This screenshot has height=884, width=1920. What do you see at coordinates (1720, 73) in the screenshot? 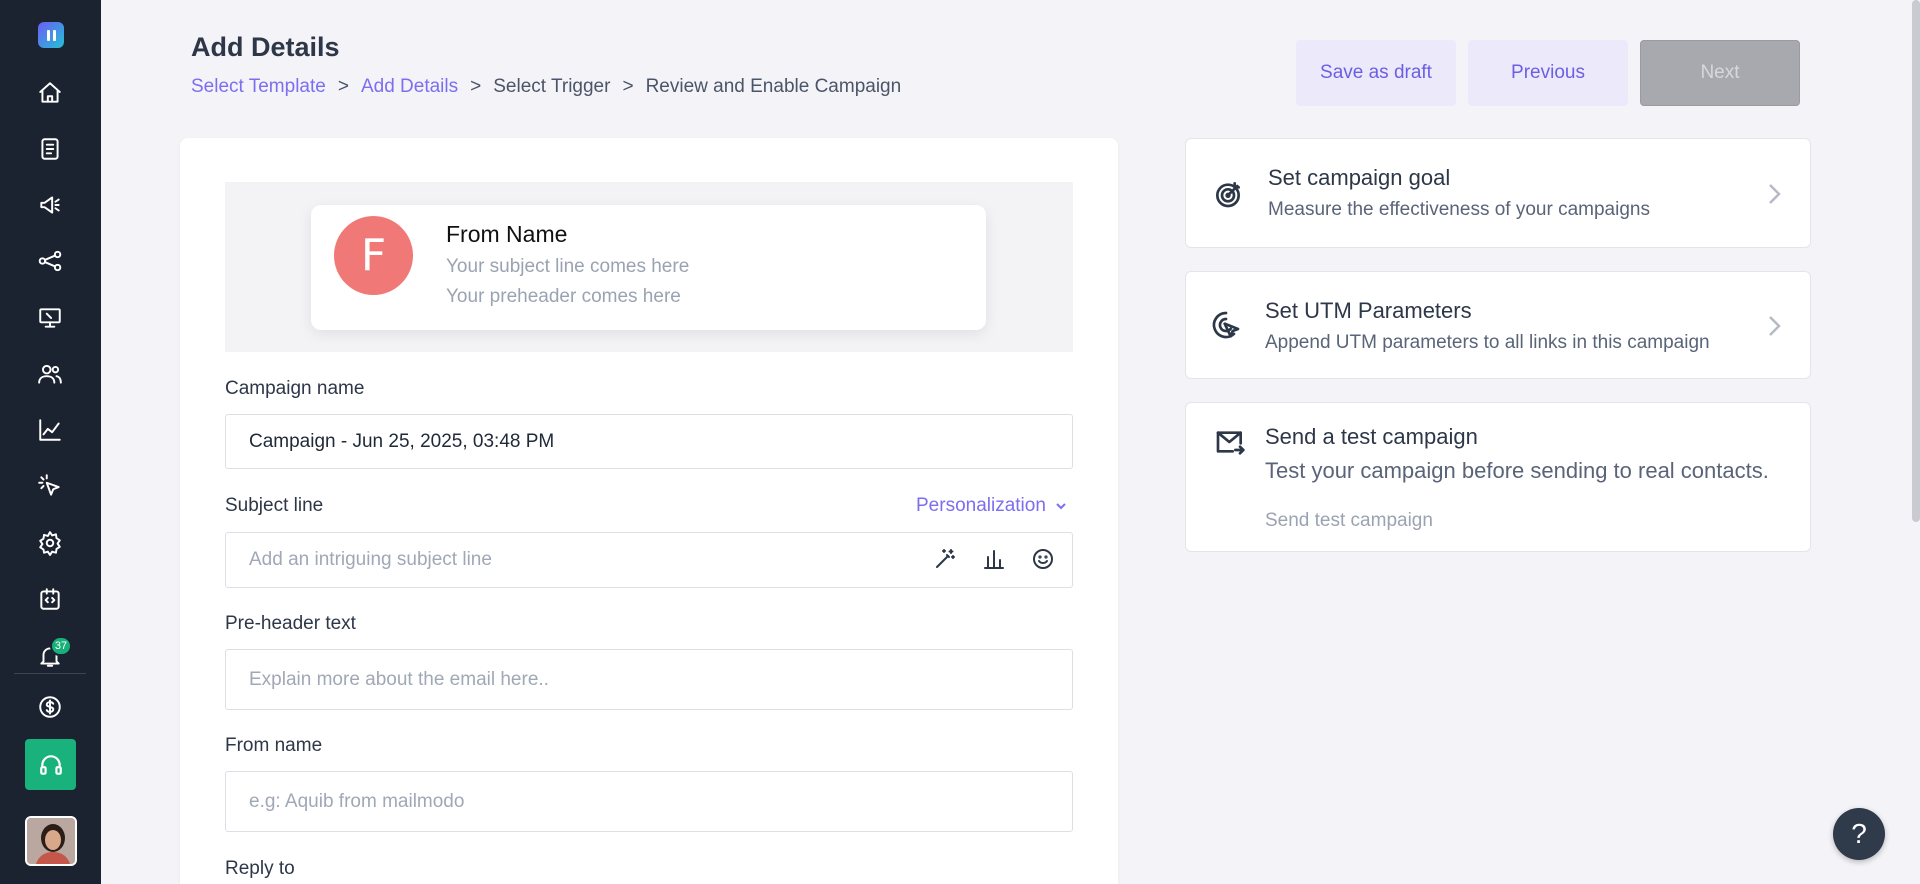
I see `next-button: Next` at bounding box center [1720, 73].